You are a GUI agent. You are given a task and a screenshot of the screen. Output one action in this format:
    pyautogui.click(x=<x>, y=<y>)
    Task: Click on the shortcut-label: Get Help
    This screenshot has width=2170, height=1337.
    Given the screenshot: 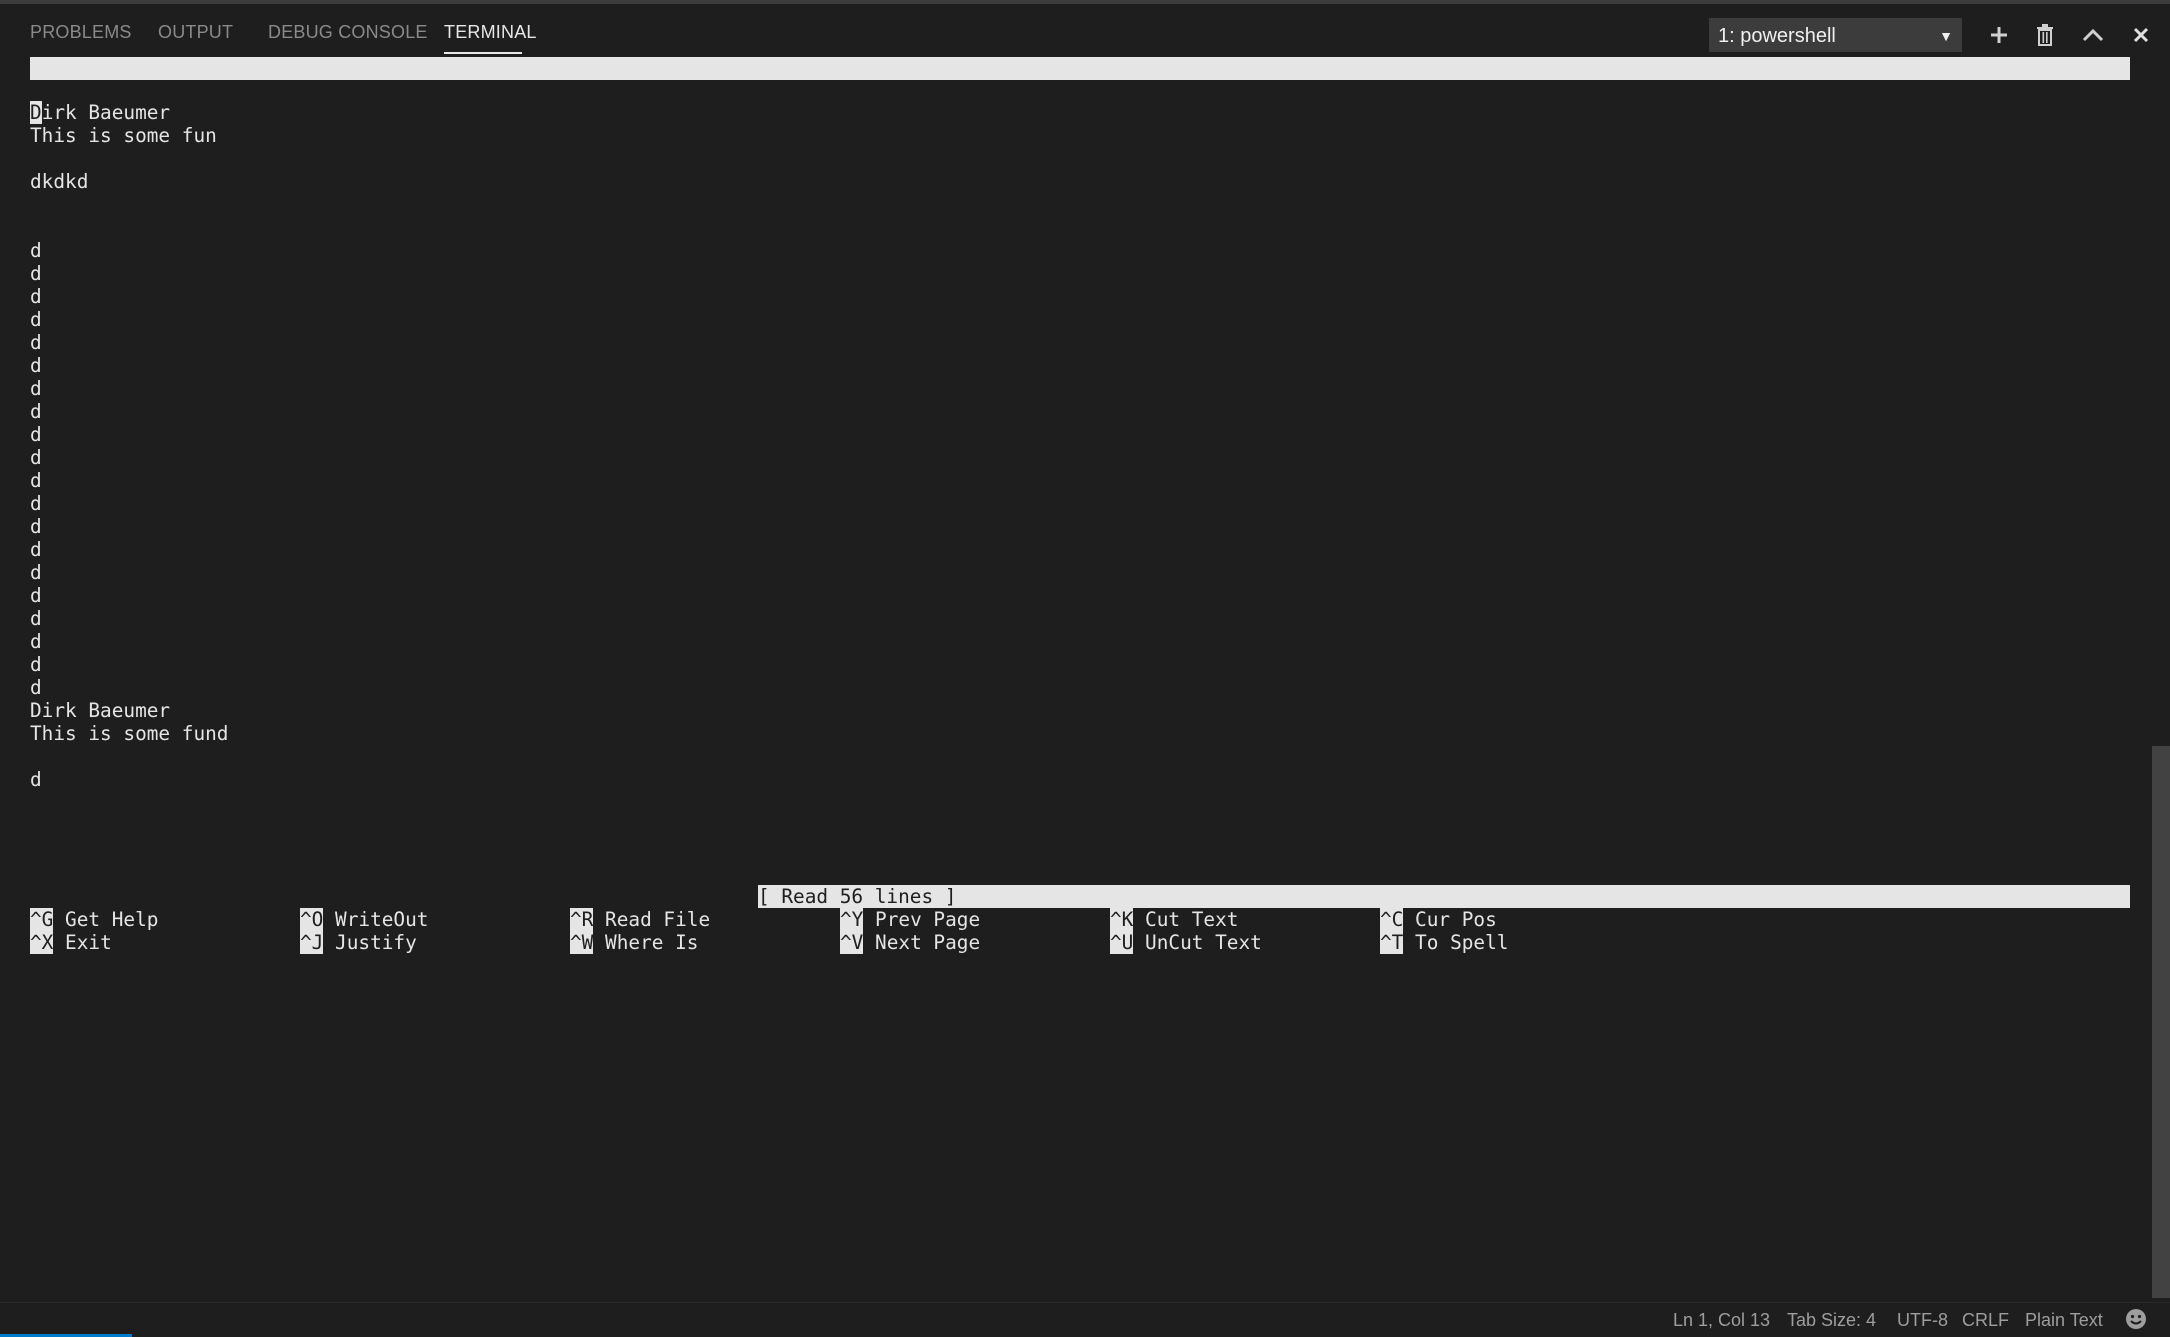 What is the action you would take?
    pyautogui.click(x=112, y=919)
    